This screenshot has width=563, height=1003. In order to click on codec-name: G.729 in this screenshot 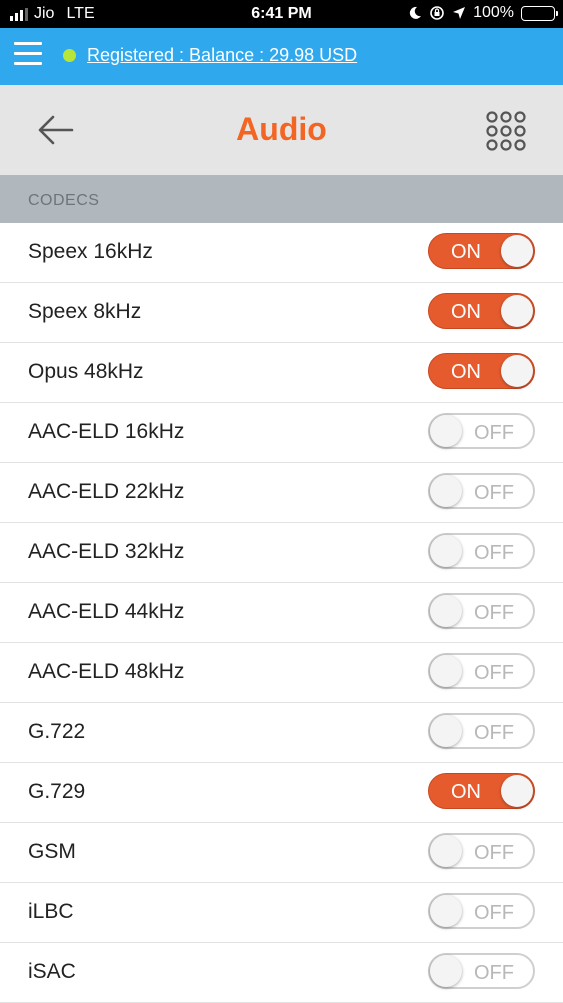, I will do `click(57, 791)`.